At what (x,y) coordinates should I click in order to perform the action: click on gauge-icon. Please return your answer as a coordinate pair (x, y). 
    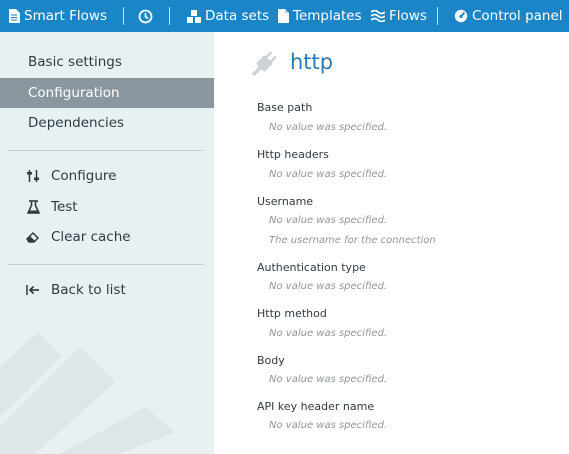
    Looking at the image, I should click on (461, 16).